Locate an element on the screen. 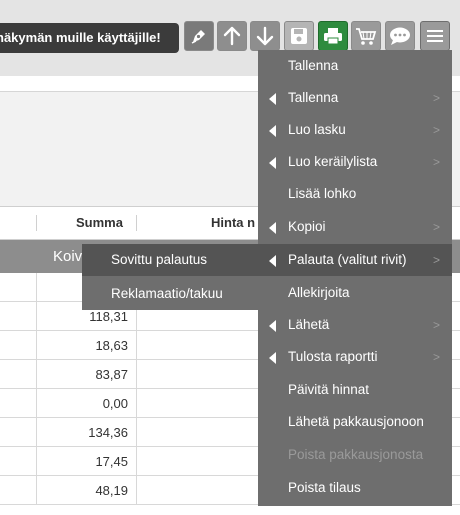 Image resolution: width=460 pixels, height=515 pixels. submenu-item-complaint: Reklamaatio/takuu is located at coordinates (170, 294).